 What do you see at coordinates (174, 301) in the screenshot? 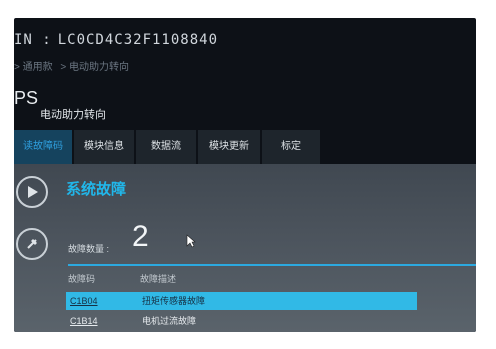
I see `fault-description: 扭矩传感器故障` at bounding box center [174, 301].